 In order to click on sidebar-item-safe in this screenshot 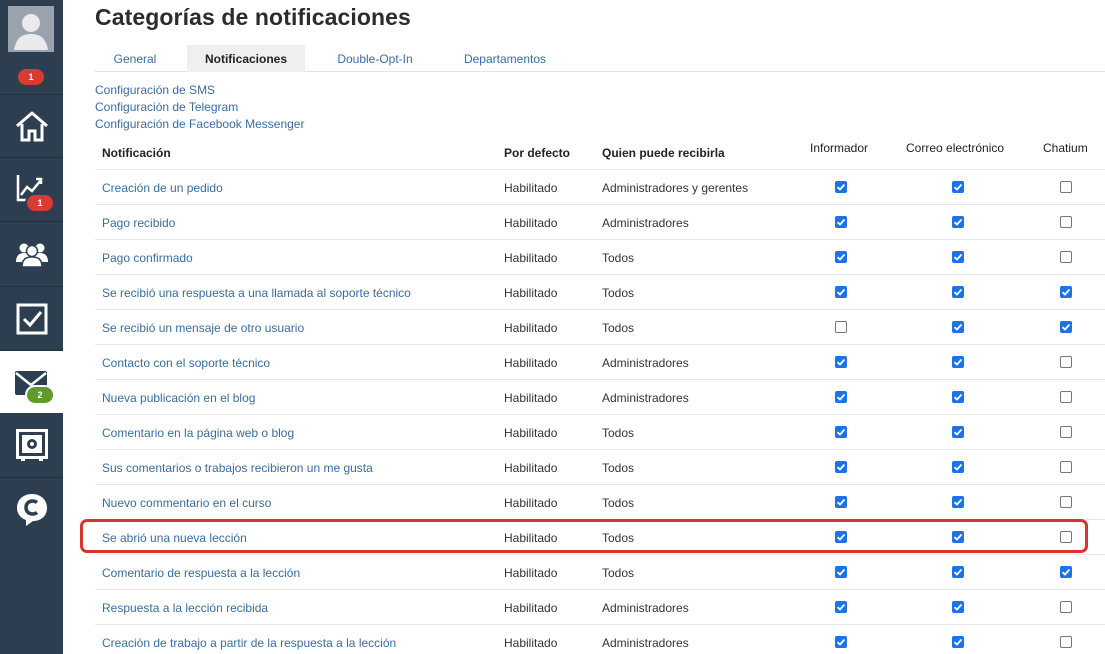, I will do `click(31, 445)`.